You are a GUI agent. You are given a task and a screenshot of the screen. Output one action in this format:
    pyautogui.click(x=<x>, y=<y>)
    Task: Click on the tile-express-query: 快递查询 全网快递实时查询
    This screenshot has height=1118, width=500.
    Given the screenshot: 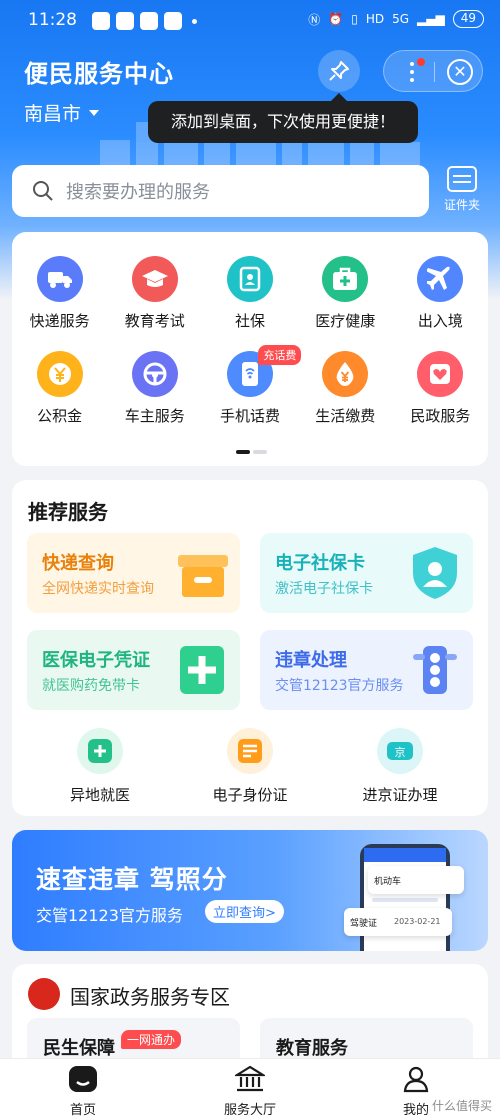 What is the action you would take?
    pyautogui.click(x=133, y=573)
    